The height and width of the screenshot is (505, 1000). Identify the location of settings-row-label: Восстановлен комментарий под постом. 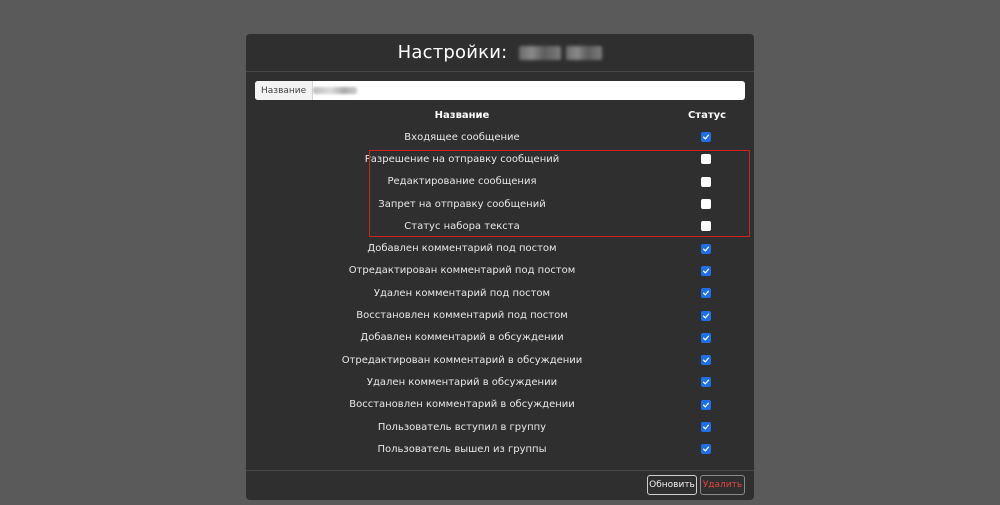
(462, 316).